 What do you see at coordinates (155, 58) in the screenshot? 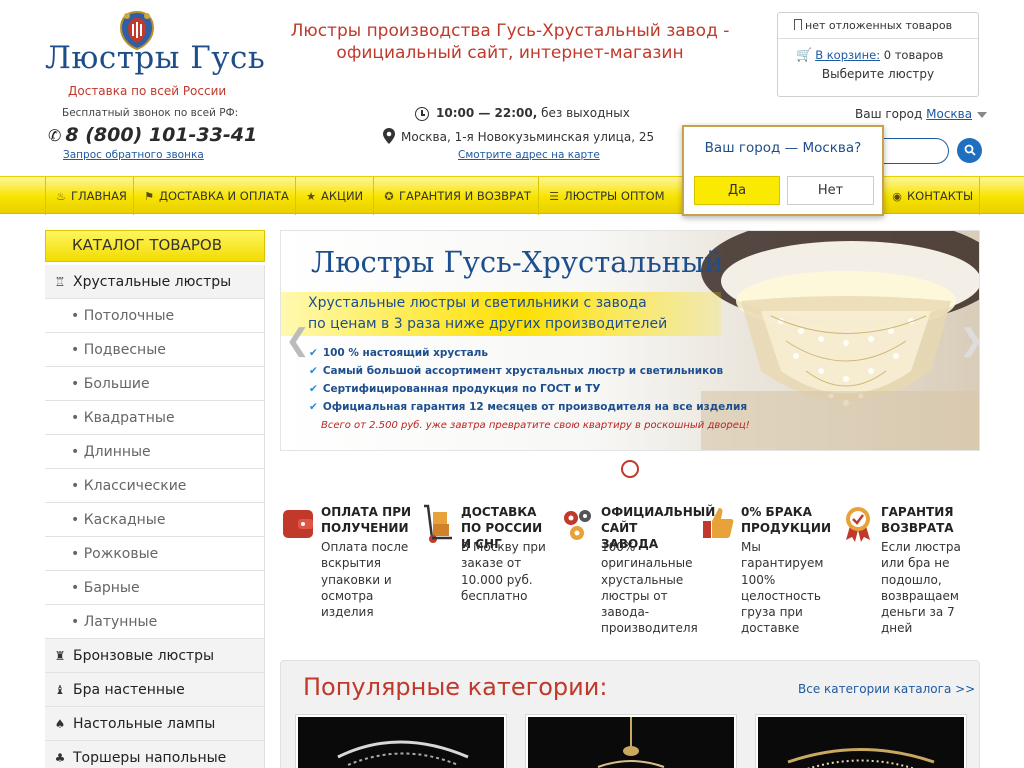
I see `logo-text: Люстры Гусь` at bounding box center [155, 58].